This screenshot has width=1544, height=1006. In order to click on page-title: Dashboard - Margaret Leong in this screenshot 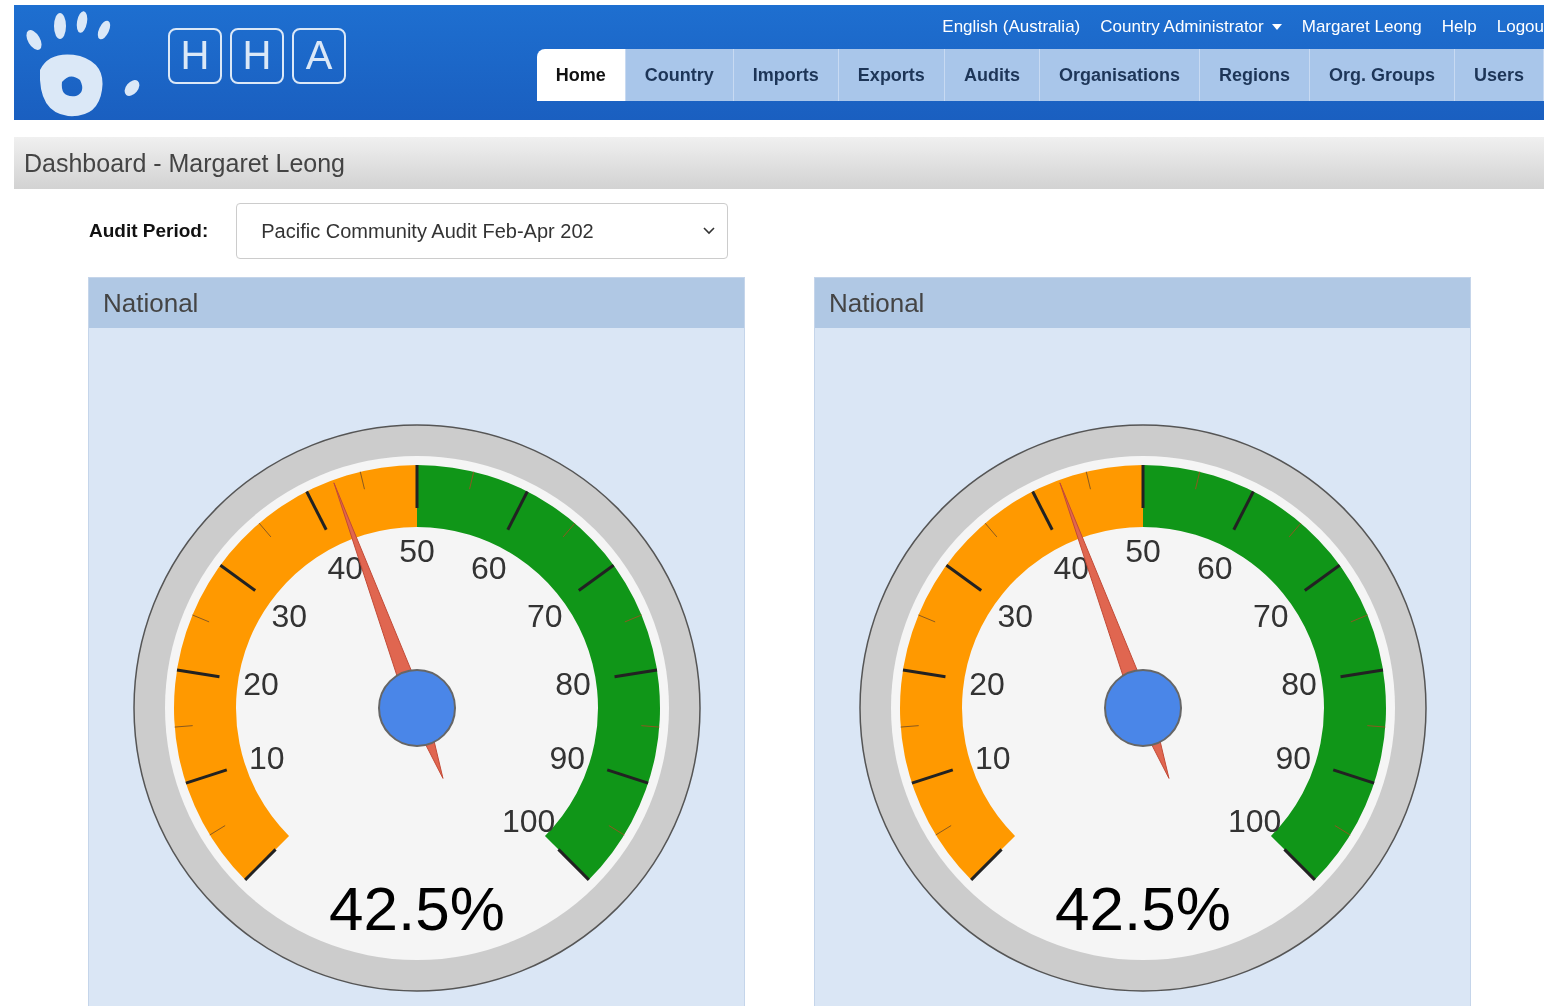, I will do `click(185, 163)`.